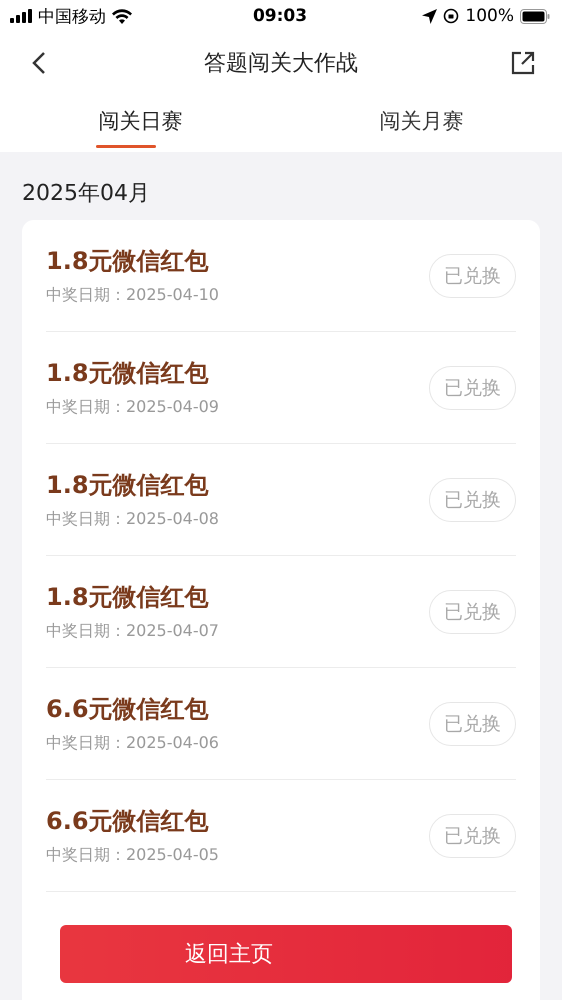 This screenshot has height=1000, width=562. What do you see at coordinates (132, 295) in the screenshot?
I see `prize-date: 中奖日期：2025-04-10` at bounding box center [132, 295].